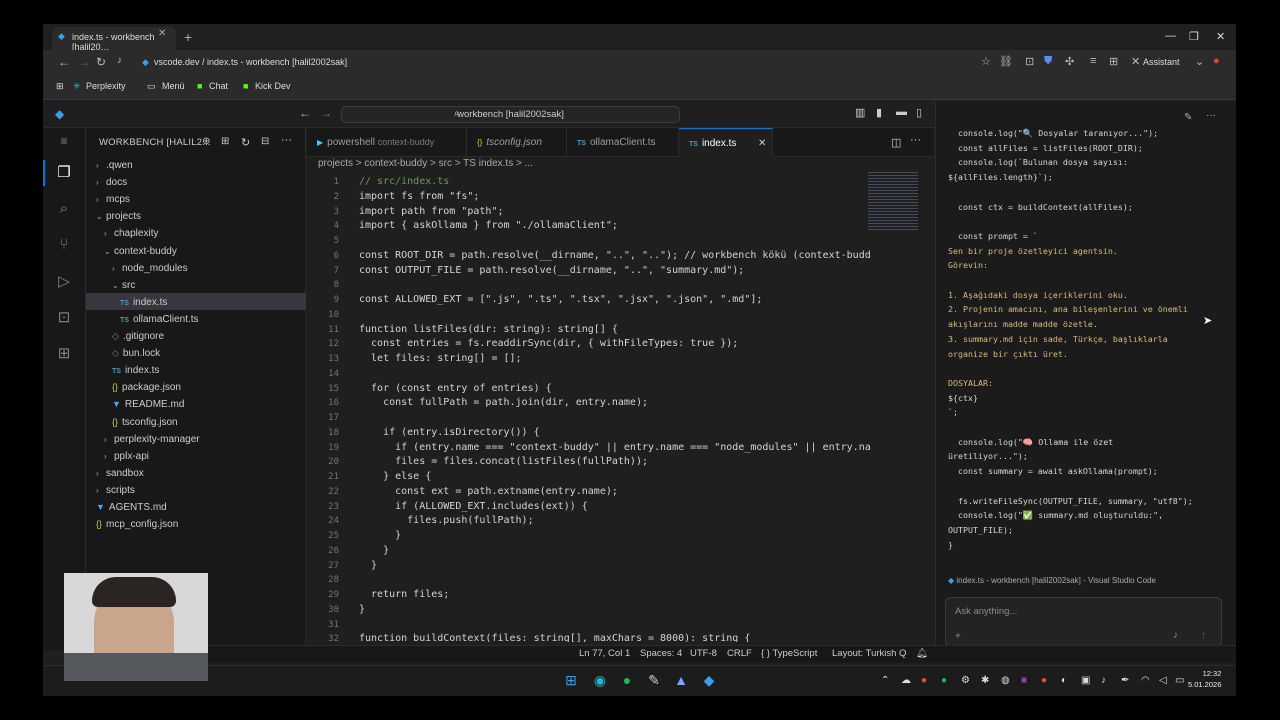  What do you see at coordinates (944, 680) in the screenshot?
I see `spotify-tray-icon: ●` at bounding box center [944, 680].